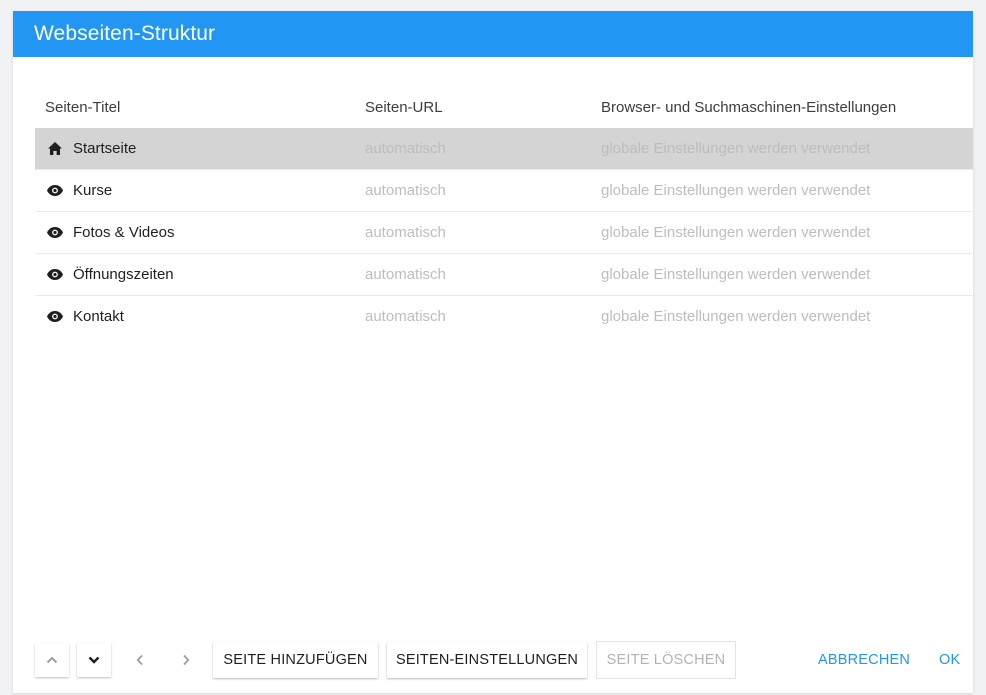 The image size is (986, 695). What do you see at coordinates (949, 660) in the screenshot?
I see `ok-button: OK` at bounding box center [949, 660].